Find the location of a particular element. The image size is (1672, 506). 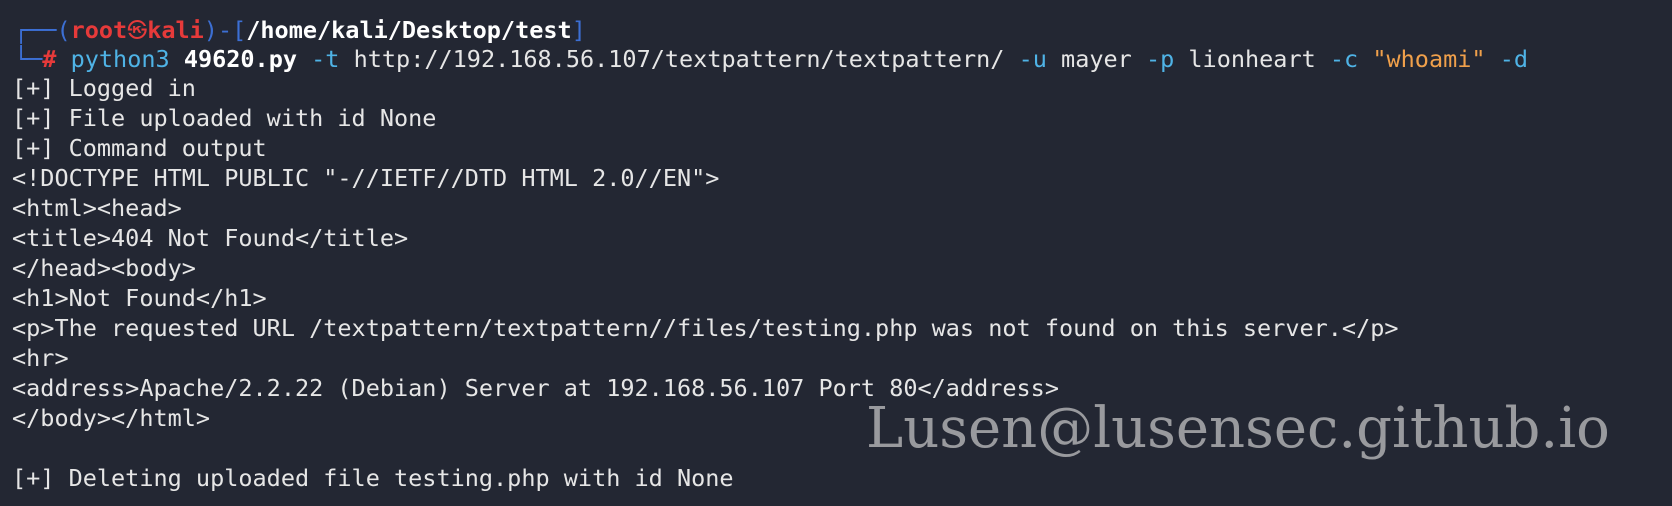

watermark: Lusen@lusensec.github.io is located at coordinates (1238, 428).